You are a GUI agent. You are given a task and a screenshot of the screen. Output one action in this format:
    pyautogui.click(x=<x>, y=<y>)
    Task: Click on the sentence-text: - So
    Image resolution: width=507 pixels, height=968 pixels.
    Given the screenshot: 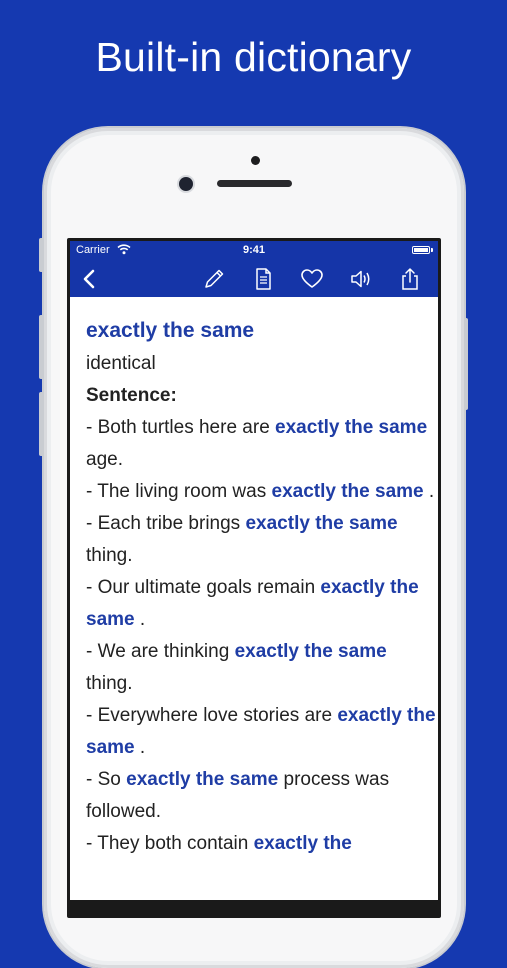 What is the action you would take?
    pyautogui.click(x=106, y=779)
    